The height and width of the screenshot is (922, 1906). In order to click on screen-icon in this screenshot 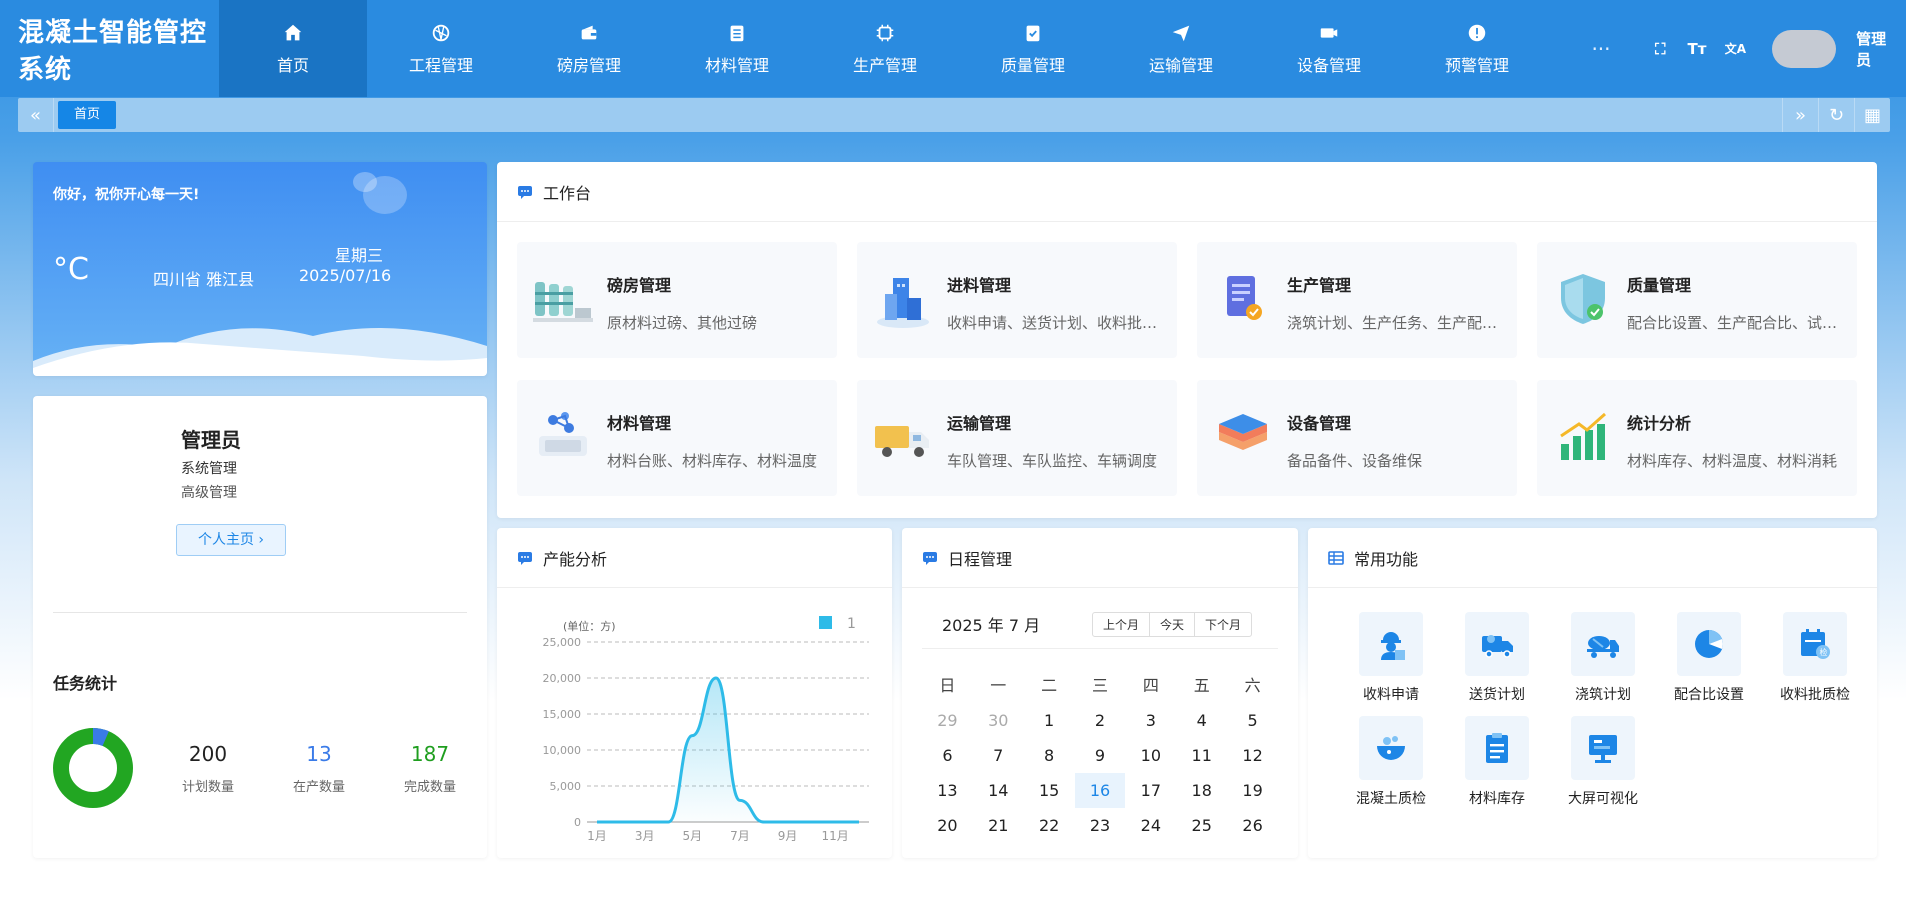, I will do `click(1603, 749)`.